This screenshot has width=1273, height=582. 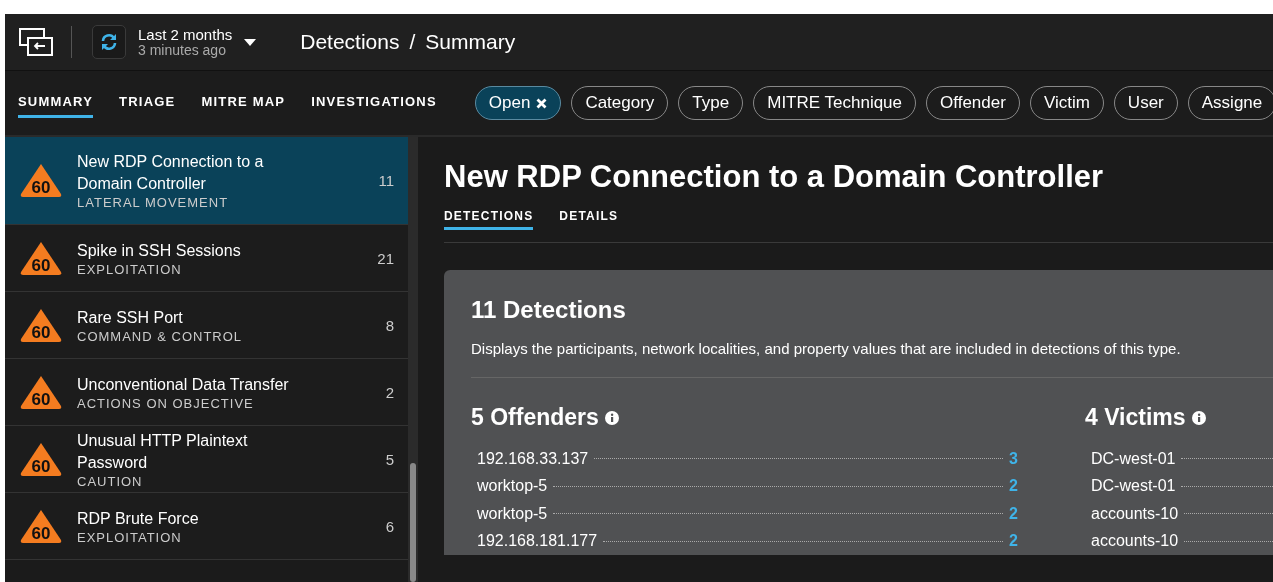 I want to click on nav-tab: INVESTIGATIONS, so click(x=374, y=103).